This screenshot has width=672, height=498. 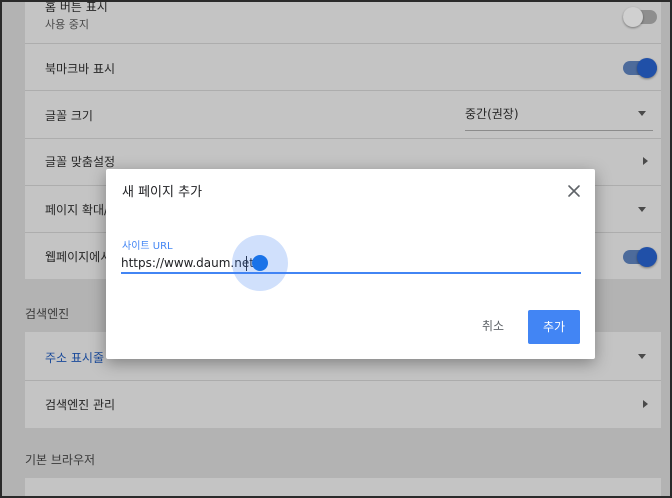 I want to click on site-url-underline, so click(x=351, y=273).